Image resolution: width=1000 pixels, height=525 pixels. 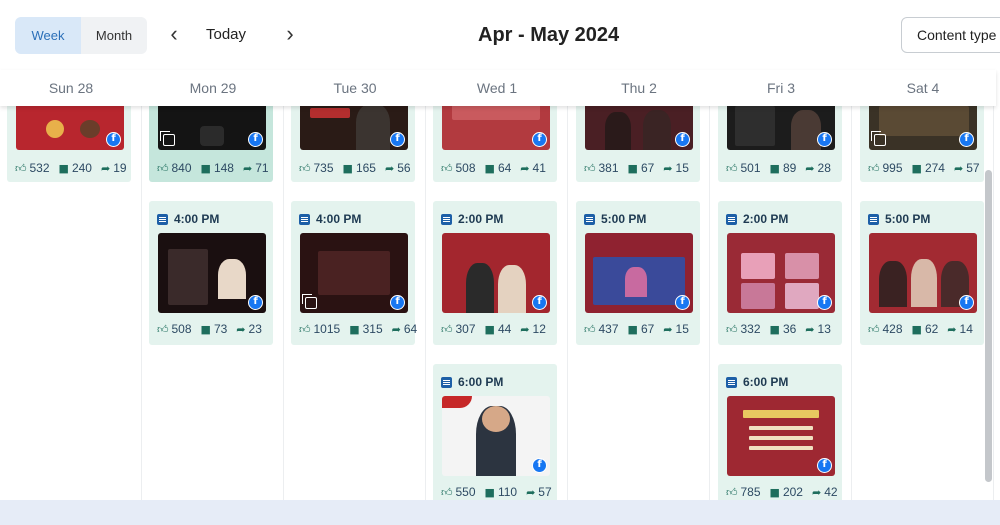 I want to click on view-switcher: Week Month, so click(x=81, y=35).